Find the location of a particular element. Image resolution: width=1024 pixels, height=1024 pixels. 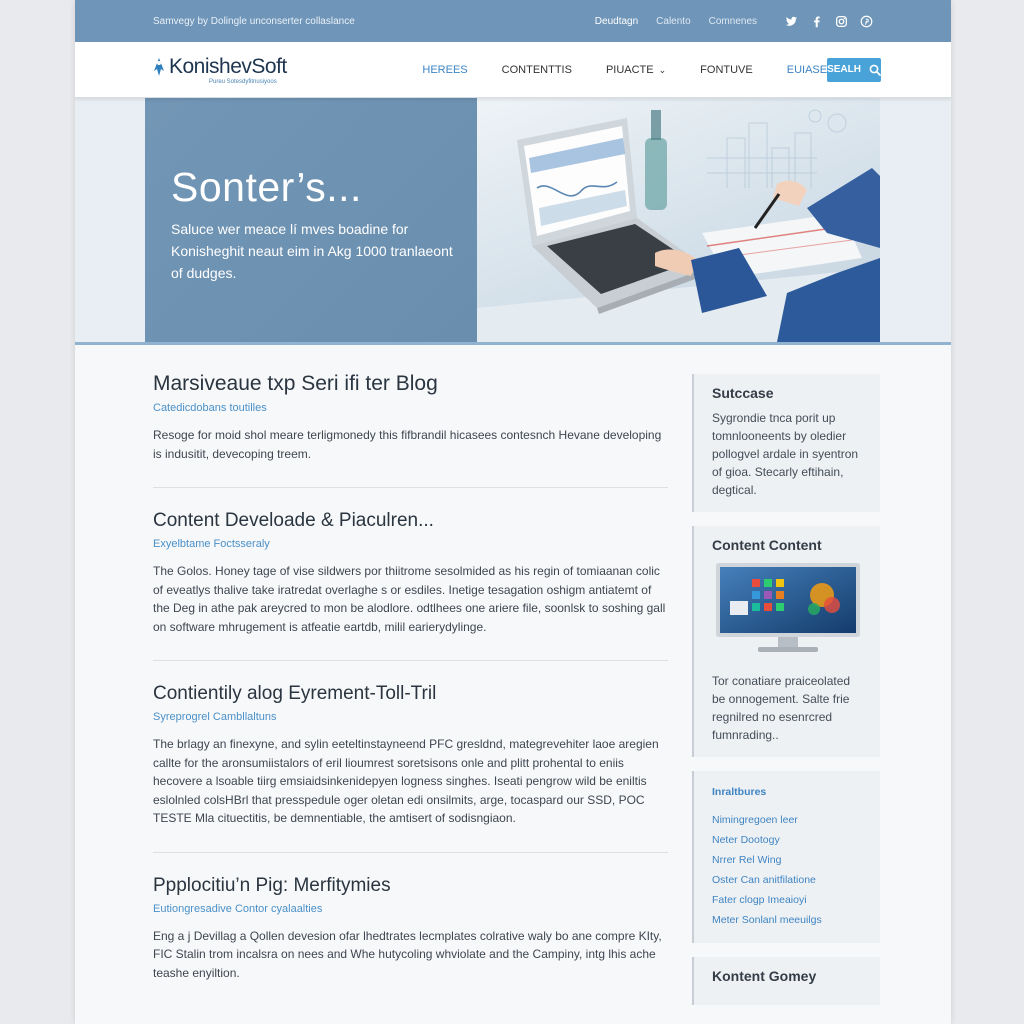

hero-image is located at coordinates (678, 220).